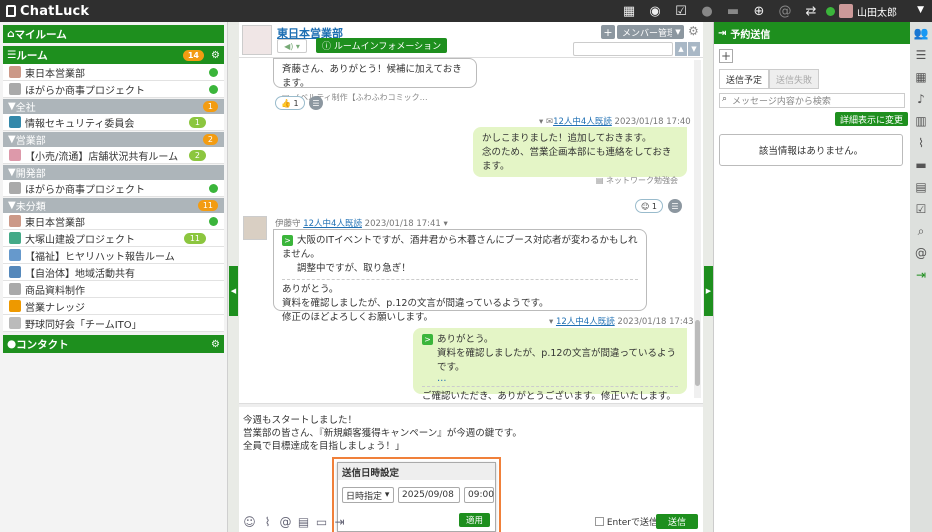  Describe the element at coordinates (466, 11) in the screenshot. I see `top-bar: ChatLuck ▦ ◉ ☑ ● ▬ ⊕ @ ⇄ 山田太郎 ▼` at that location.